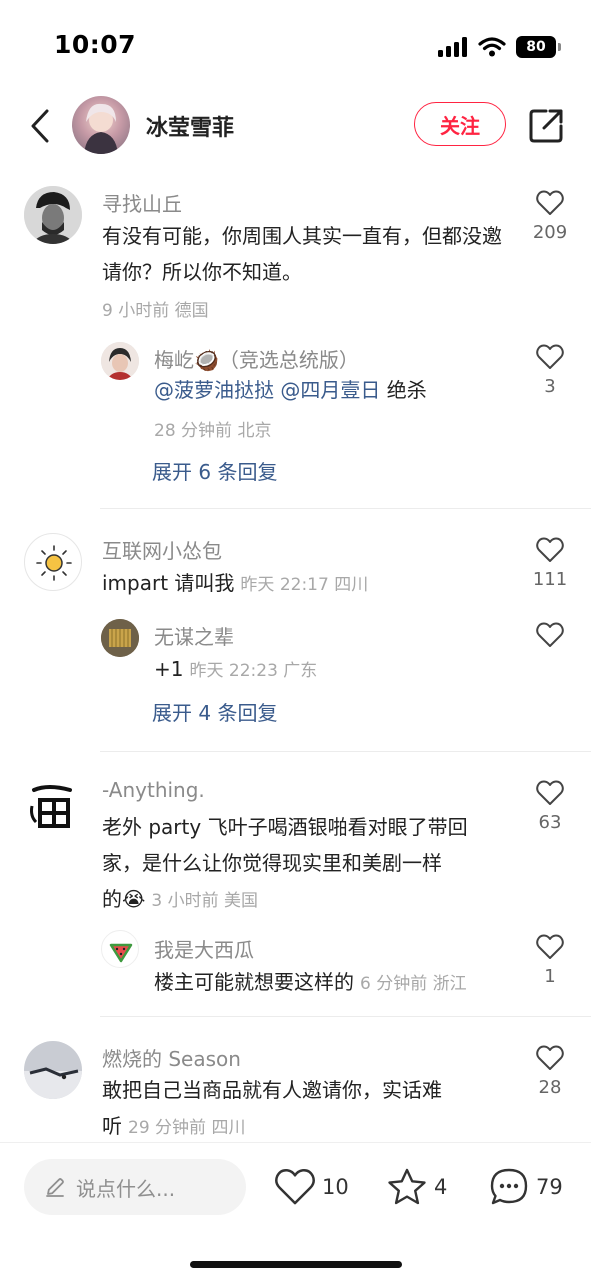  What do you see at coordinates (169, 669) in the screenshot?
I see `reply-text-content: +1` at bounding box center [169, 669].